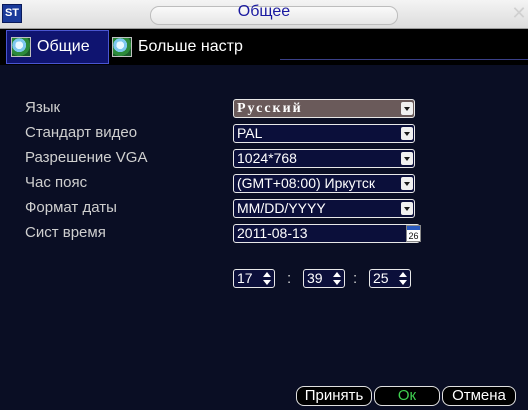 This screenshot has width=528, height=410. I want to click on calendar-icon: 26, so click(413, 233).